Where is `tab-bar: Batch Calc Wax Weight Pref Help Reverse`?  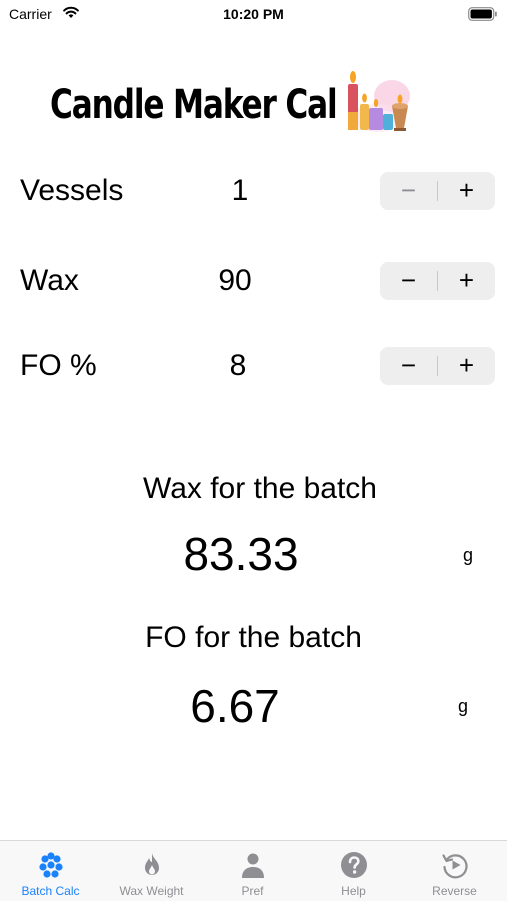 tab-bar: Batch Calc Wax Weight Pref Help Reverse is located at coordinates (253, 870).